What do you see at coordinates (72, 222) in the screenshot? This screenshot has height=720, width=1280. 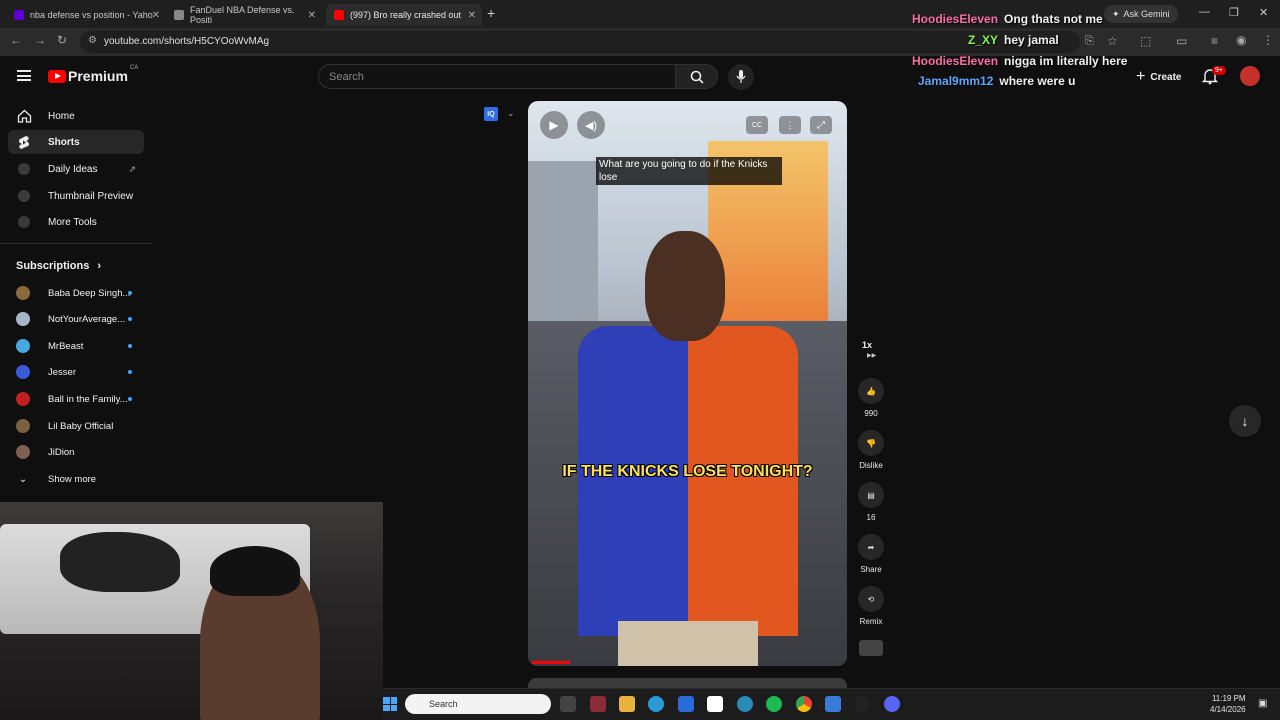 I see `sidebar-item-label: More Tools` at bounding box center [72, 222].